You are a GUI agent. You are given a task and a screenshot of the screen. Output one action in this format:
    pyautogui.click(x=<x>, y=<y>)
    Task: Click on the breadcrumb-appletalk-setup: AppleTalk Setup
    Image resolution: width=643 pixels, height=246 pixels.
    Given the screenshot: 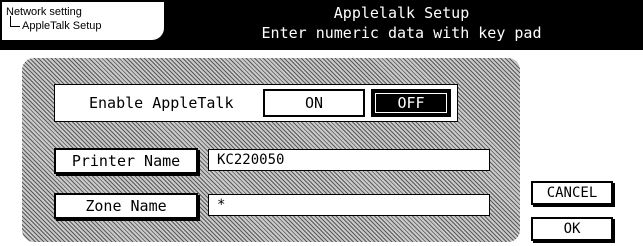 What is the action you would take?
    pyautogui.click(x=55, y=24)
    